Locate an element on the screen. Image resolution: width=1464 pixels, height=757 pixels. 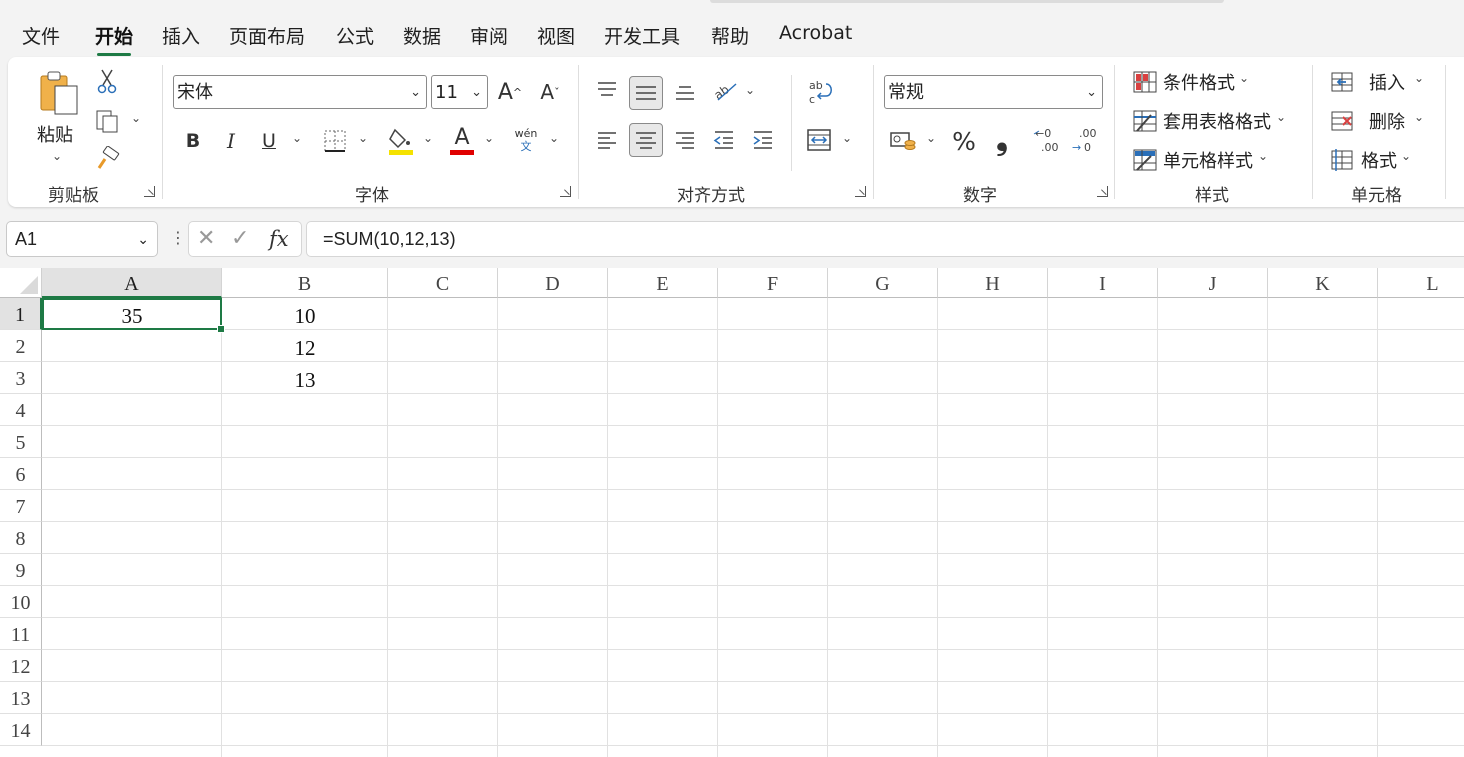
paste-label: 粘贴 is located at coordinates (55, 134).